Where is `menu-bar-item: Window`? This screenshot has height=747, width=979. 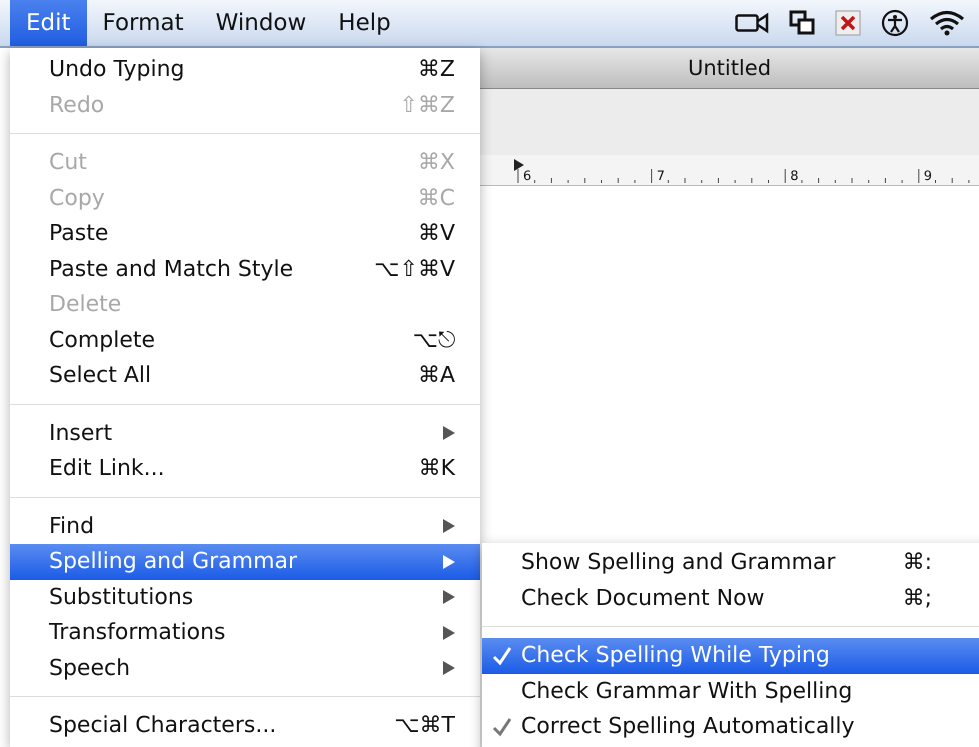 menu-bar-item: Window is located at coordinates (261, 23).